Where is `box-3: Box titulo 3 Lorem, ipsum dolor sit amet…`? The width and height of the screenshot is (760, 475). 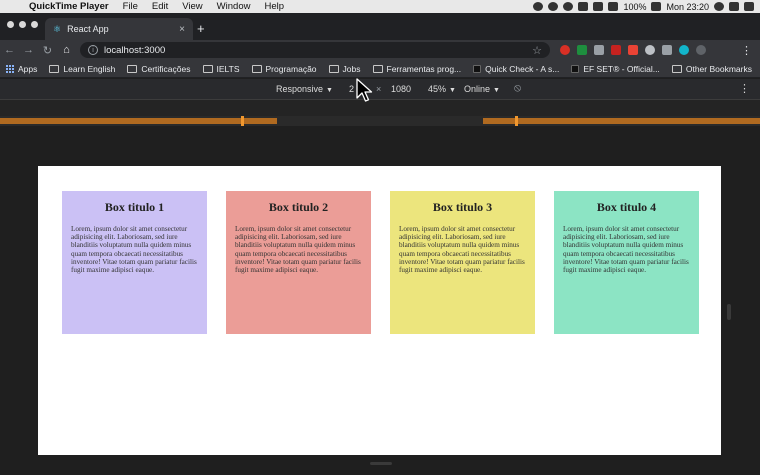 box-3: Box titulo 3 Lorem, ipsum dolor sit amet… is located at coordinates (462, 262).